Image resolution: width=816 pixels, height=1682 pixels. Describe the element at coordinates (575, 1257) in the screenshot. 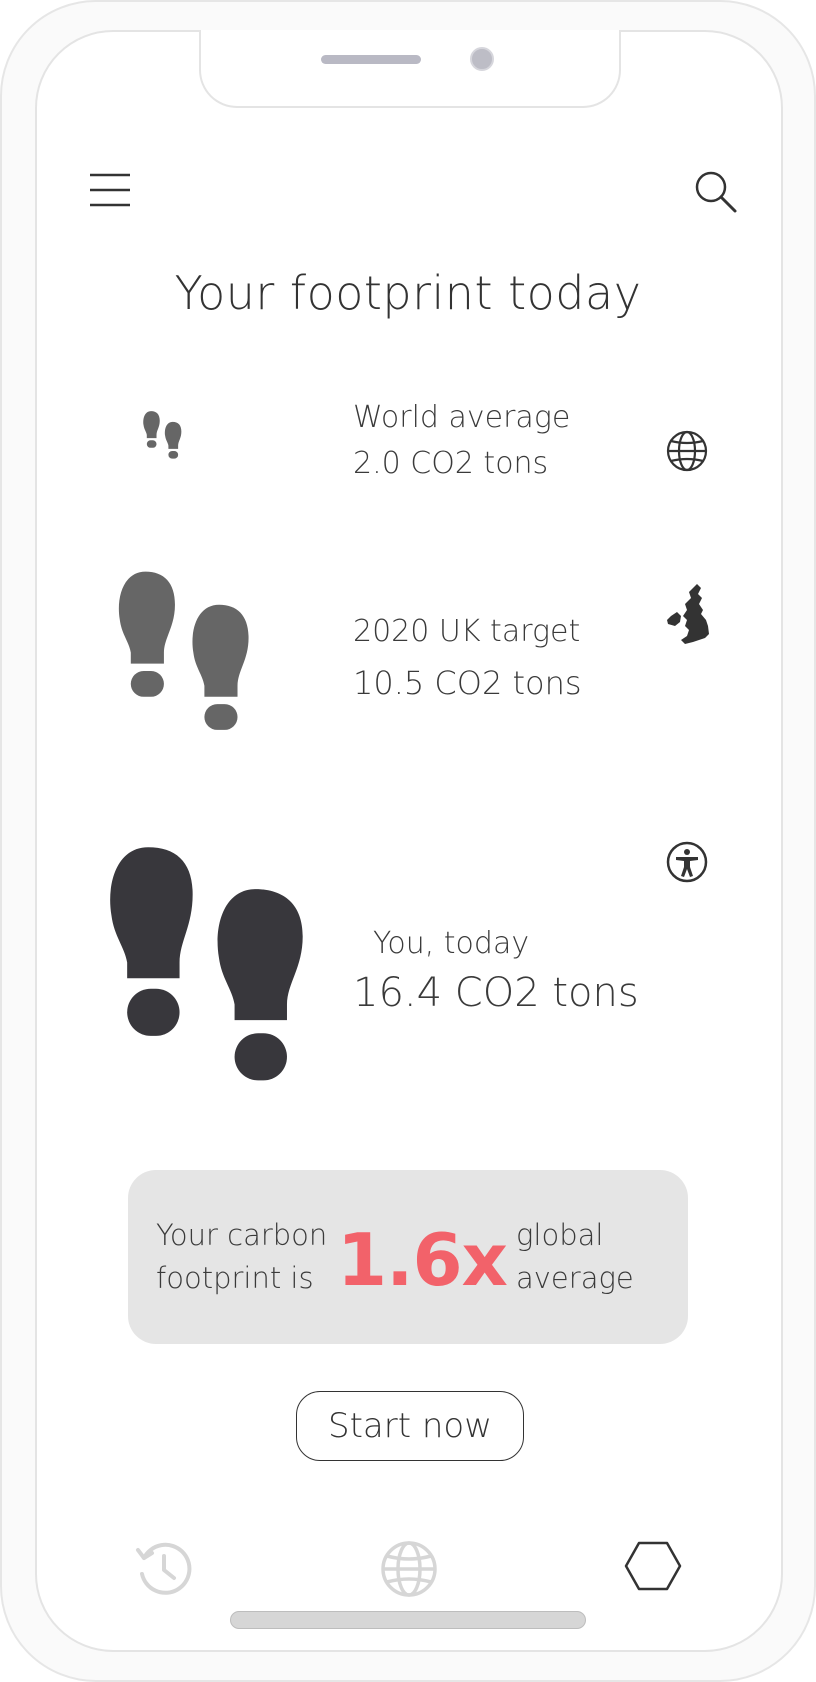

I see `summary-right-text: global average` at that location.